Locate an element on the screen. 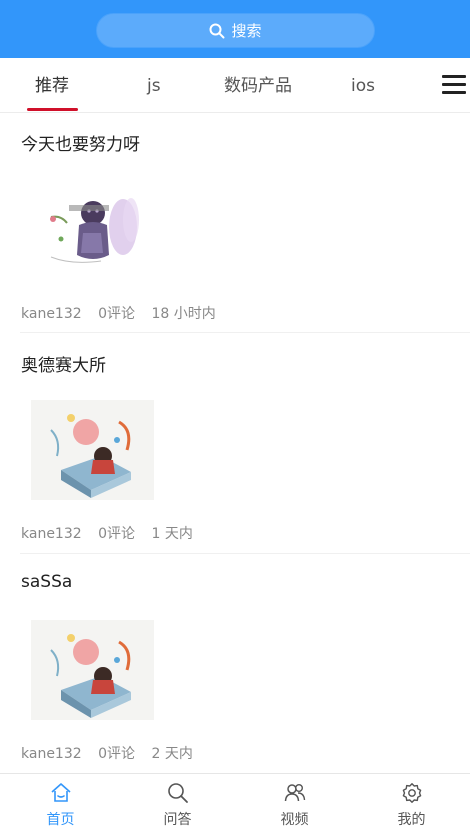 The image size is (470, 834). home-icon is located at coordinates (60, 792).